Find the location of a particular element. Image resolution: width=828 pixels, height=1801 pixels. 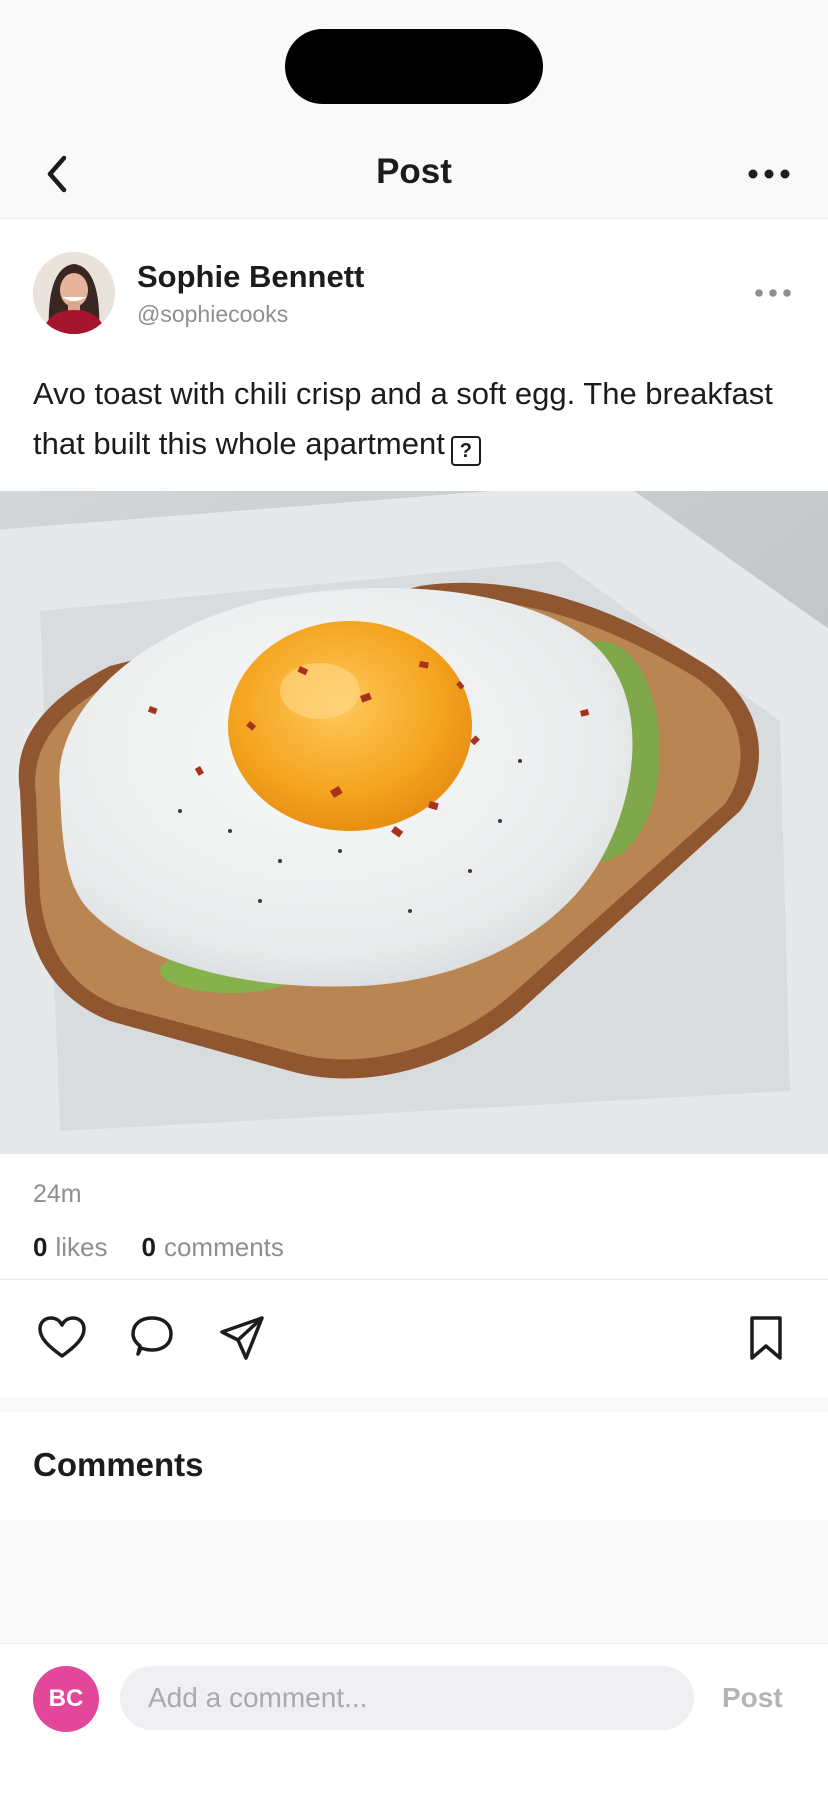

comments-stat: 0 comments is located at coordinates (212, 1247).